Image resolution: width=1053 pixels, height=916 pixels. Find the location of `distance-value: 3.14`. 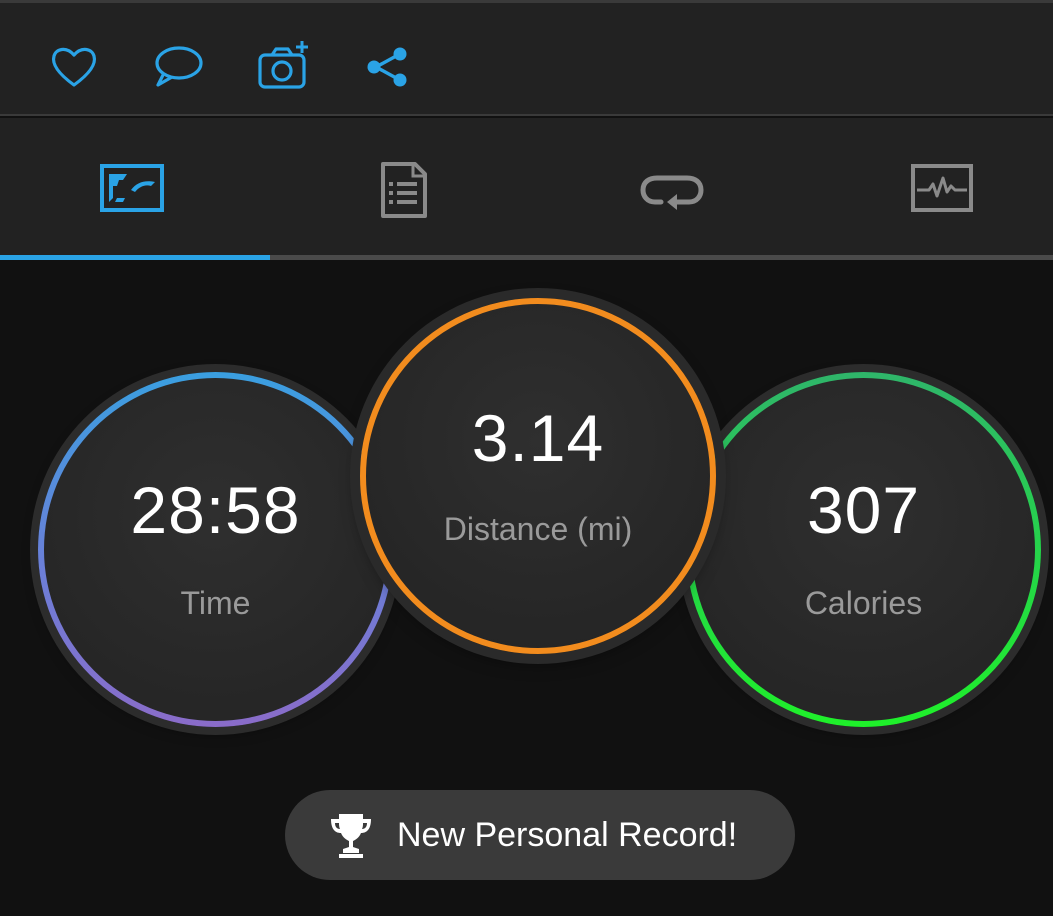

distance-value: 3.14 is located at coordinates (538, 437).